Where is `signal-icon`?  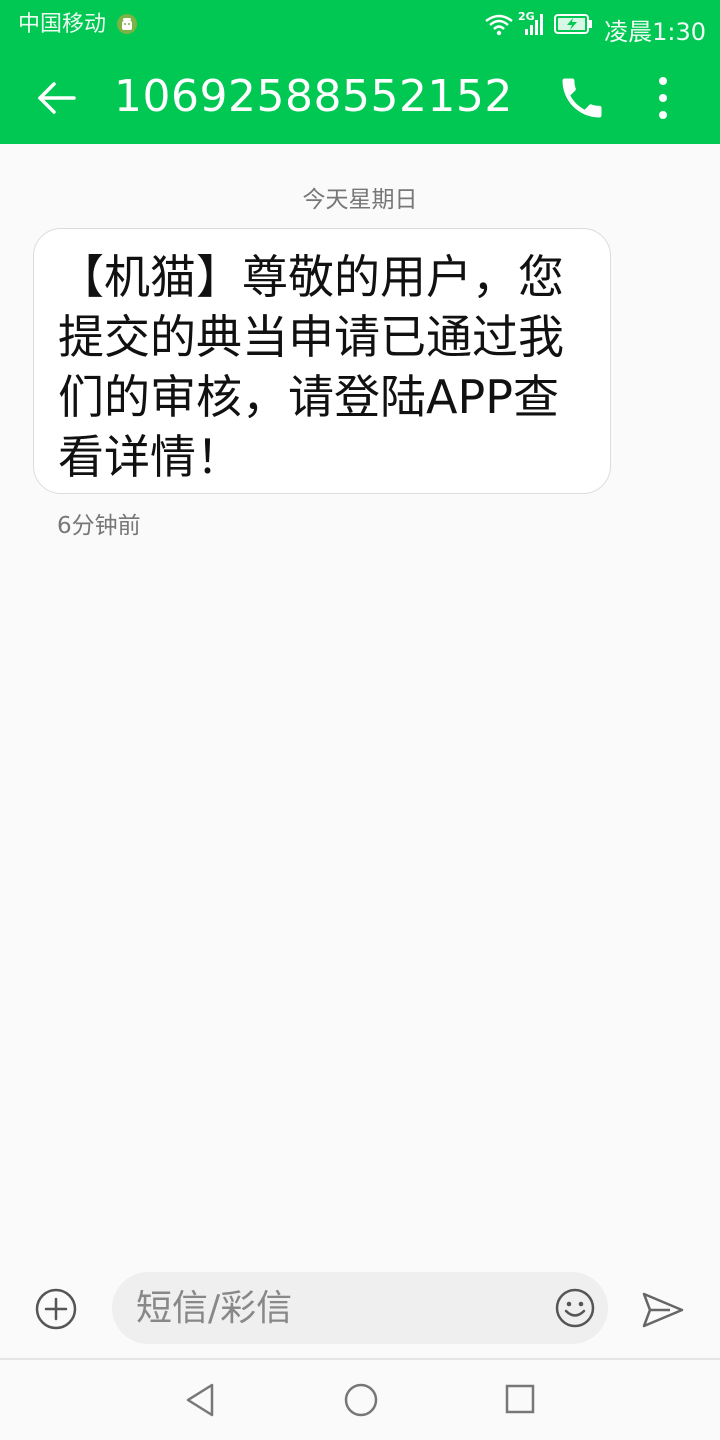 signal-icon is located at coordinates (535, 24).